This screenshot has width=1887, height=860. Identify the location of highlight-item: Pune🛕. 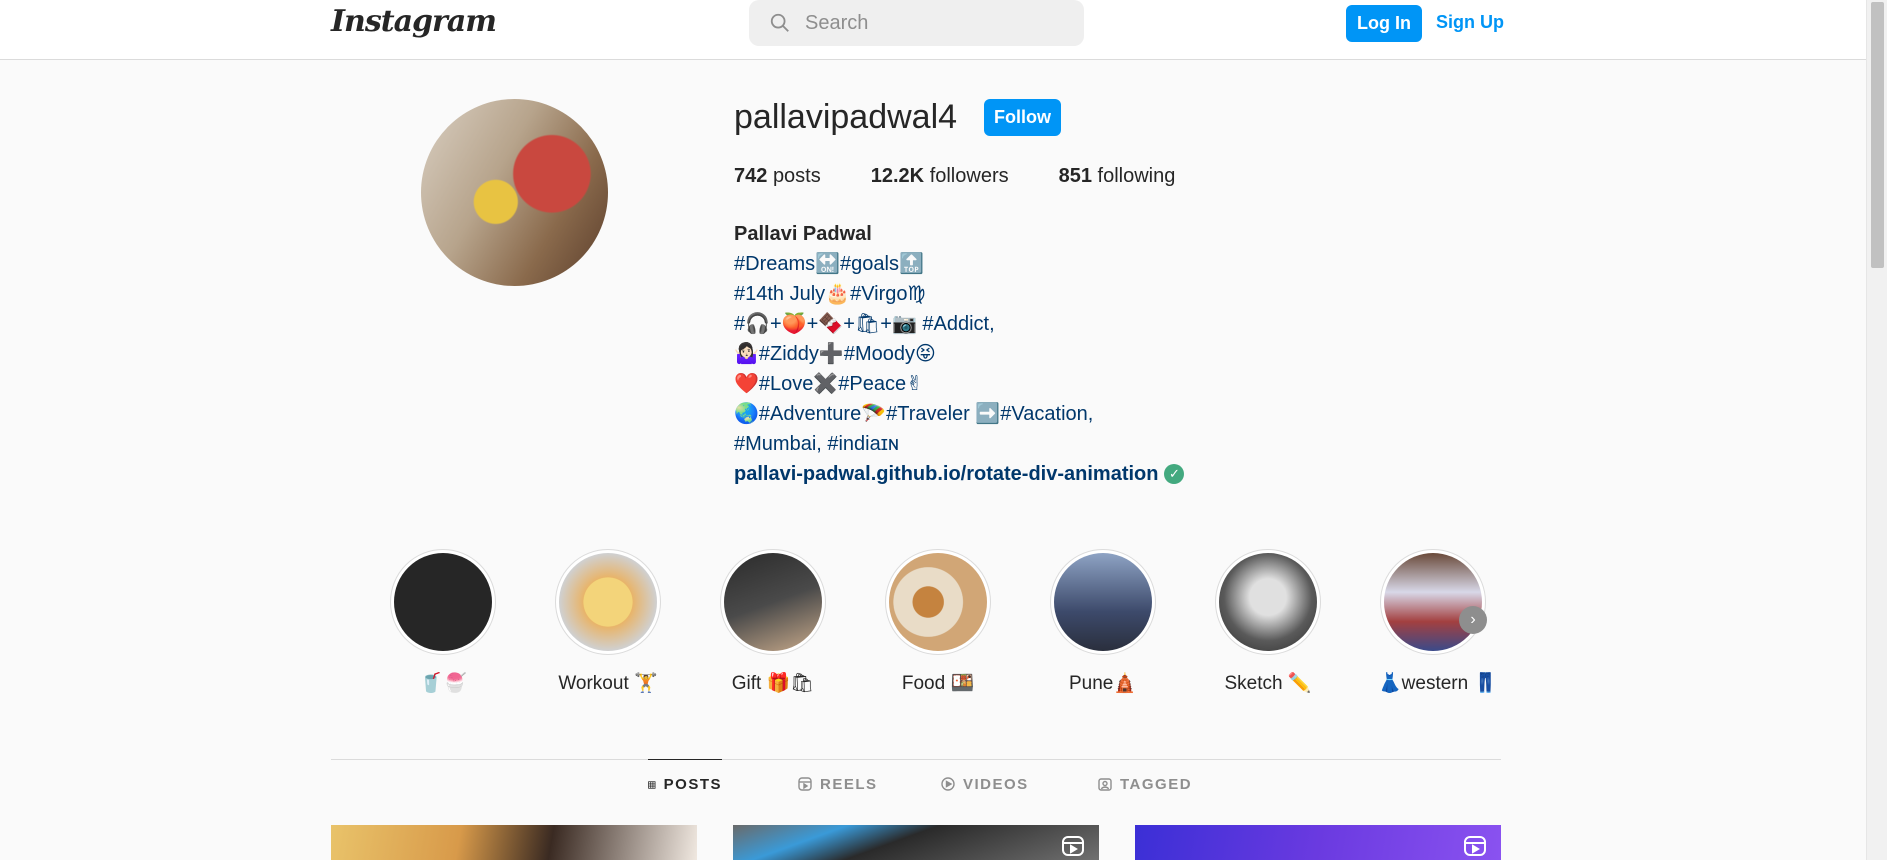
(1103, 622).